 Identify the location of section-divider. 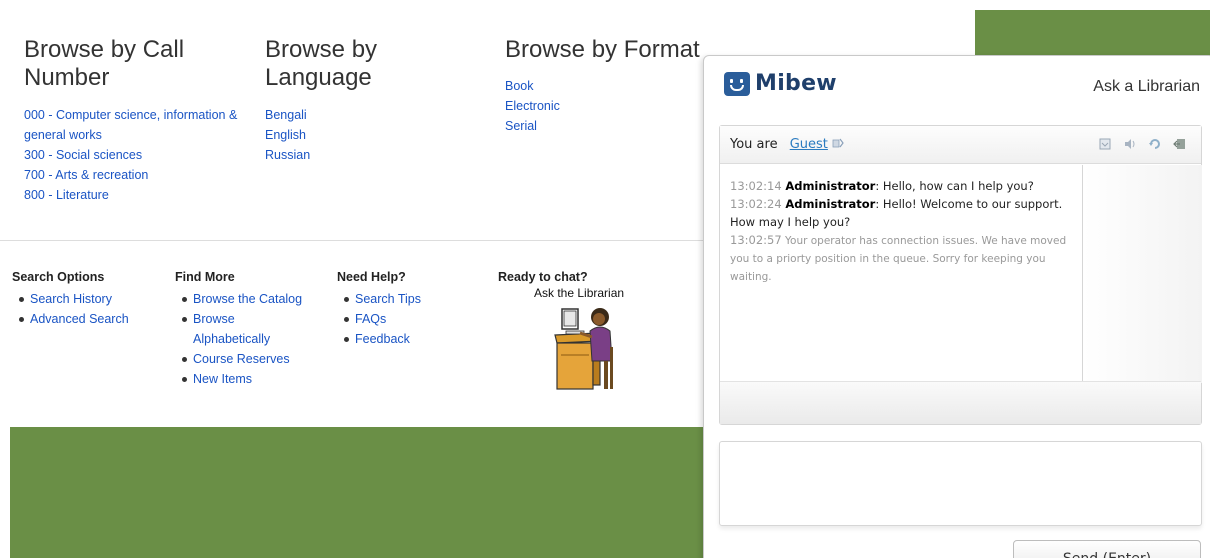
(356, 240).